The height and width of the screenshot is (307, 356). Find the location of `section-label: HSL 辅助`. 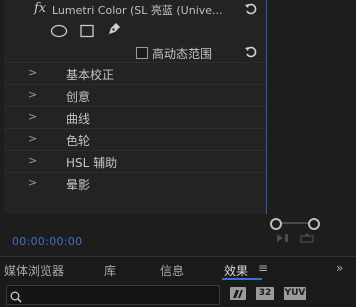

section-label: HSL 辅助 is located at coordinates (92, 163).